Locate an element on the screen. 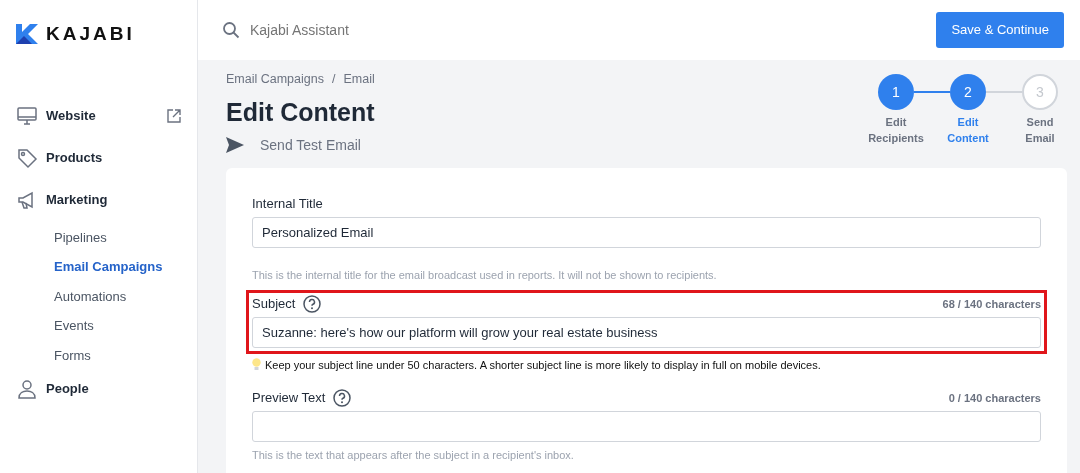 The height and width of the screenshot is (473, 1080). nav-subitem: Automations is located at coordinates (71, 296).